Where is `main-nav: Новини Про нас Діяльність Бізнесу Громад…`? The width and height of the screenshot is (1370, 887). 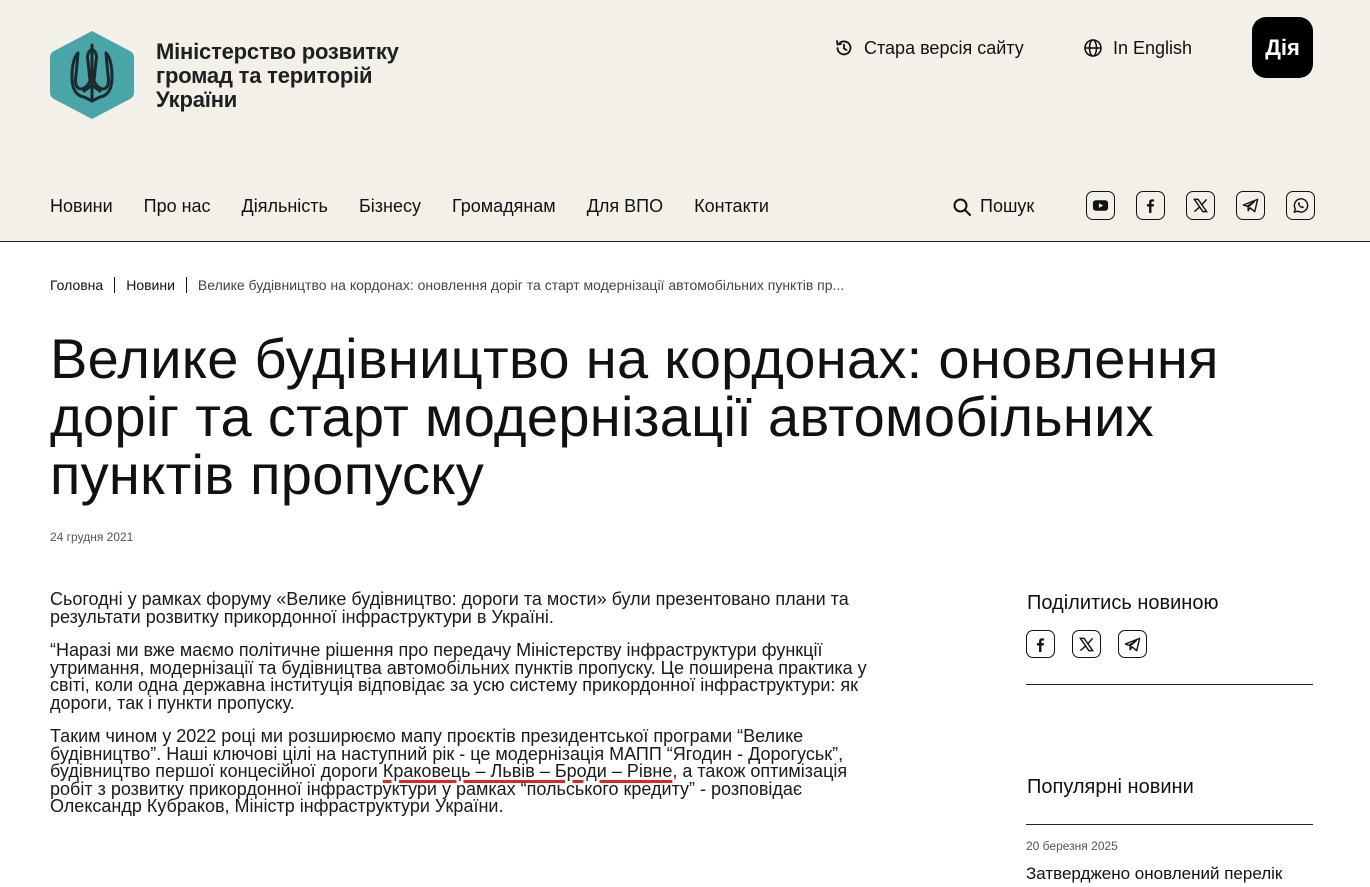
main-nav: Новини Про нас Діяльність Бізнесу Громад… is located at coordinates (425, 206).